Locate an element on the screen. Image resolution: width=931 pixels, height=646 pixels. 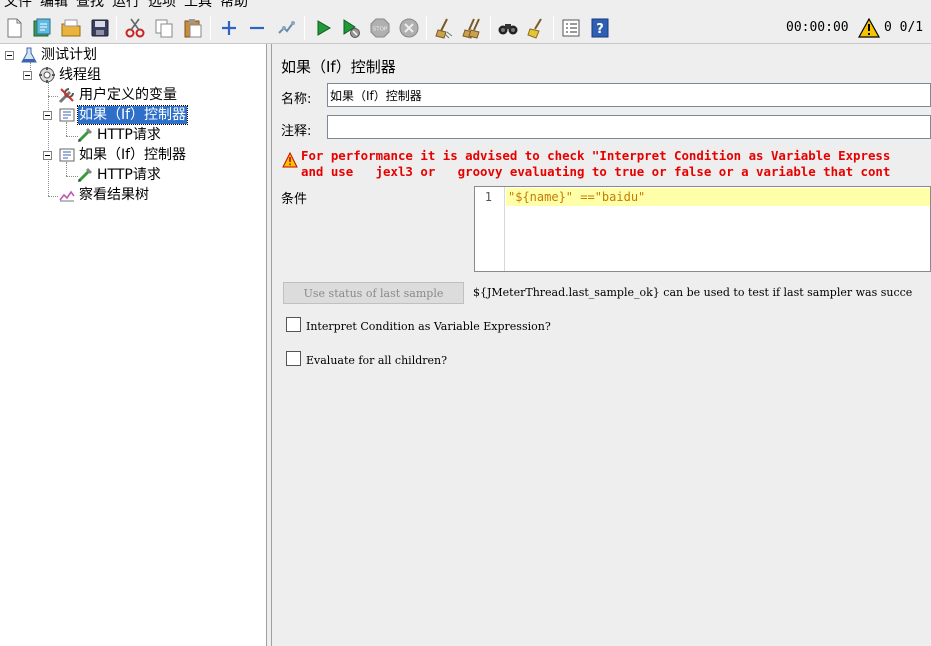
panel-title: 如果（If）控制器 is located at coordinates (338, 67).